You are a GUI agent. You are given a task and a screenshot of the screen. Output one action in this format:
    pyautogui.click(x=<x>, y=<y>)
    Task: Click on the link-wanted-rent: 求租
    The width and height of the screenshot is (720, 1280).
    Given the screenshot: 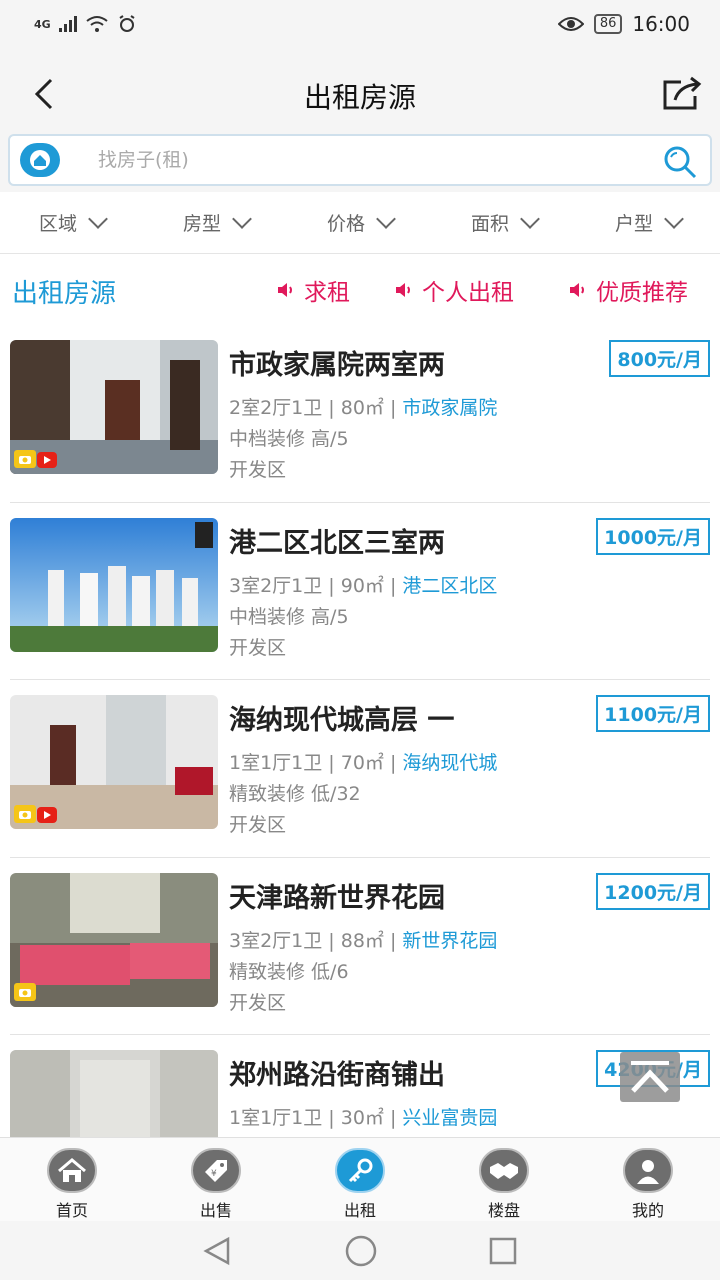 What is the action you would take?
    pyautogui.click(x=313, y=290)
    